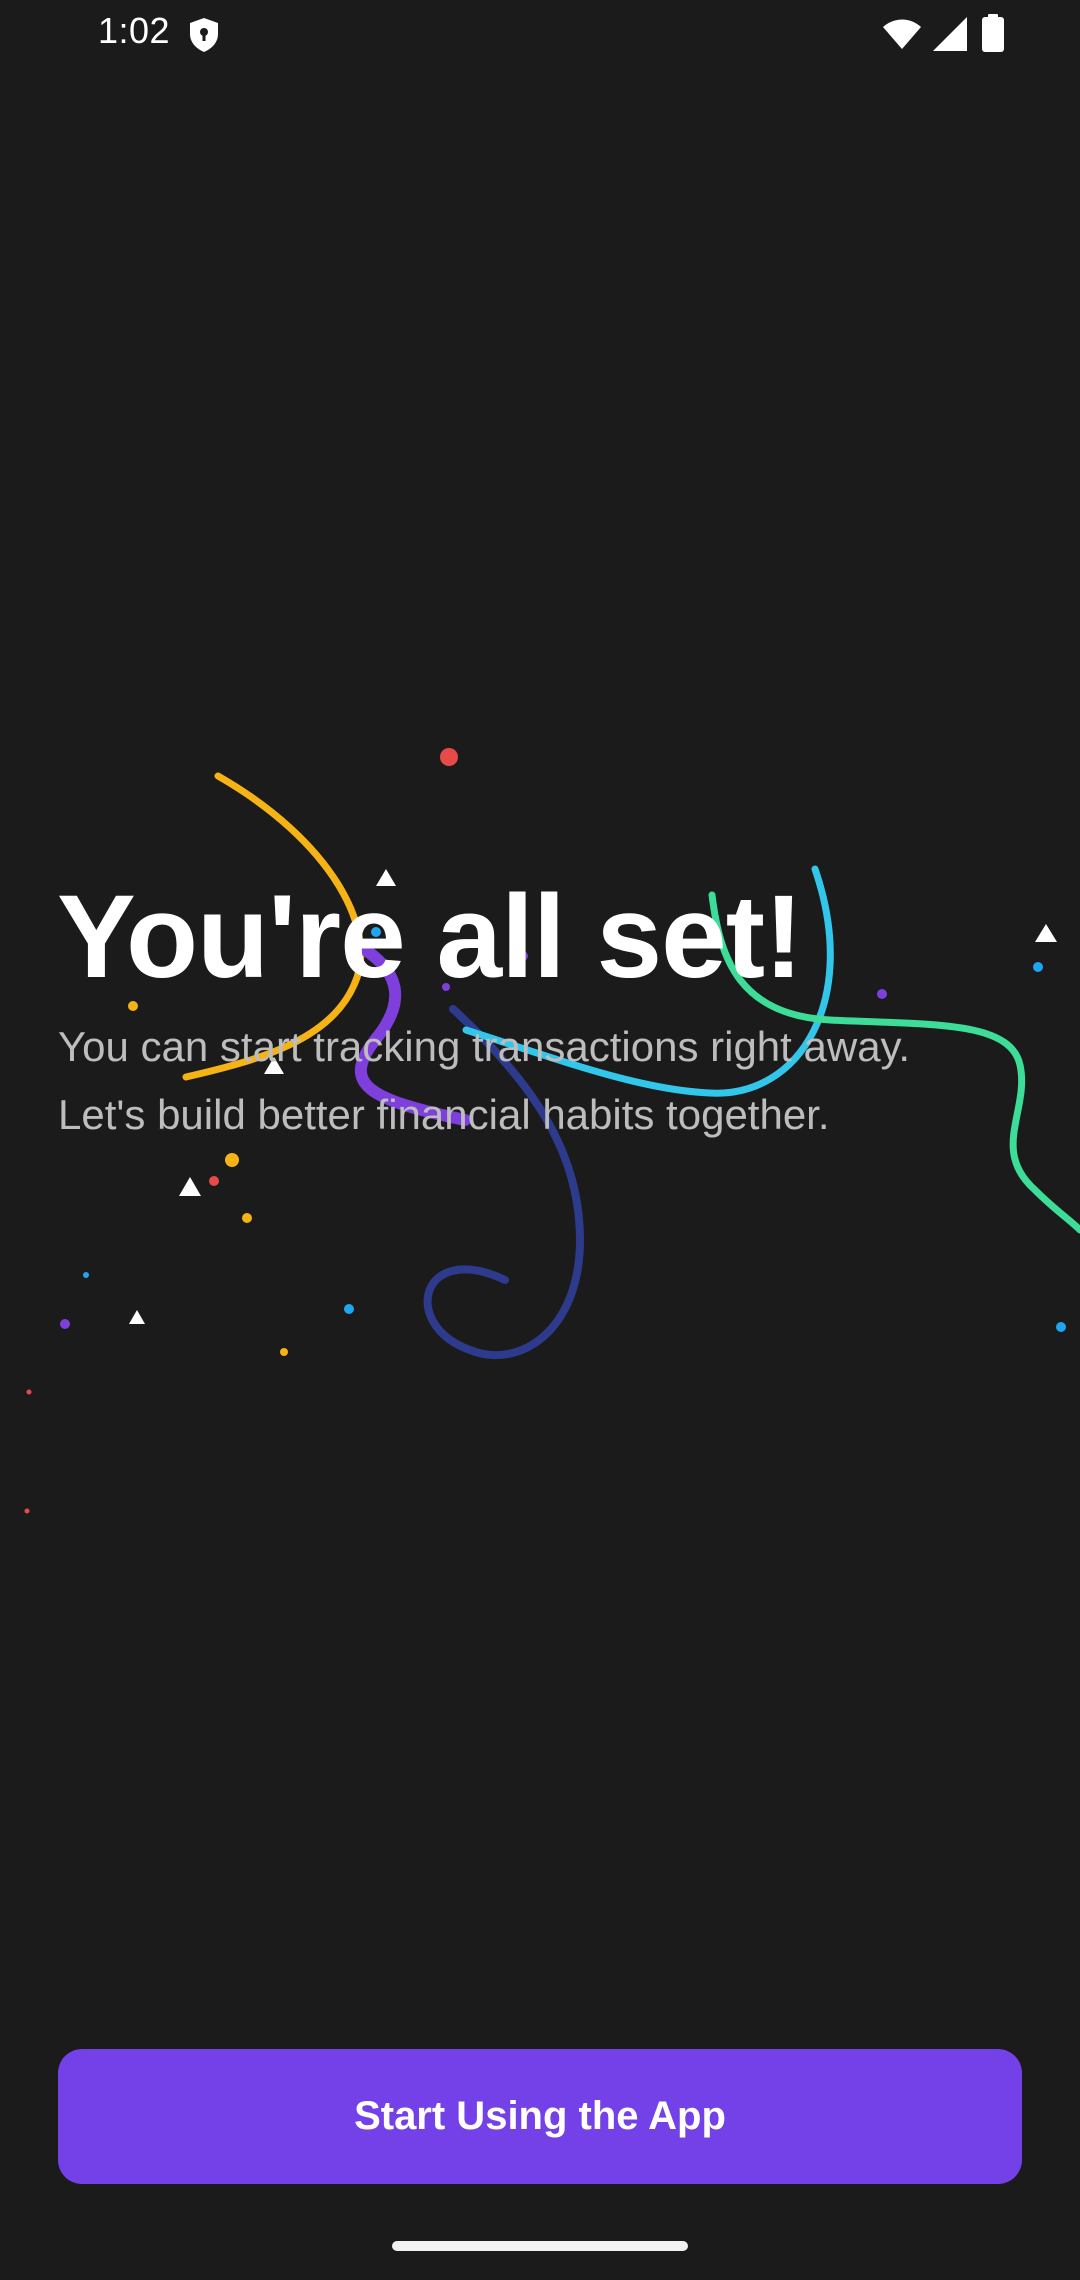  I want to click on cellular-signal-icon, so click(950, 34).